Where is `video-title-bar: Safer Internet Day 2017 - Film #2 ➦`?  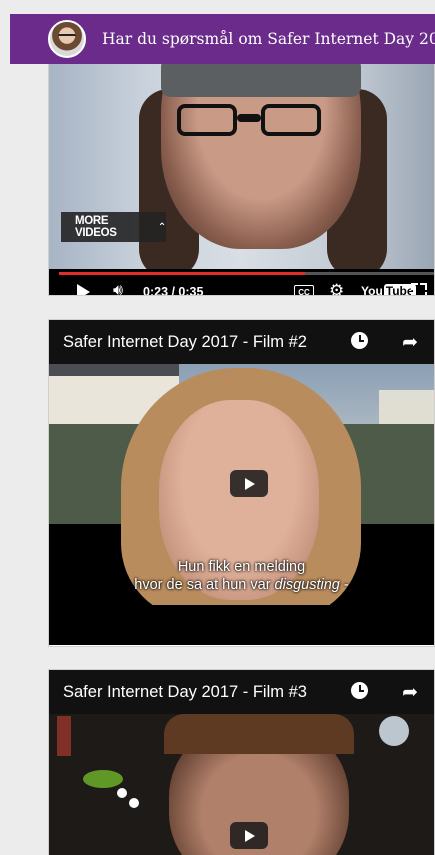 video-title-bar: Safer Internet Day 2017 - Film #2 ➦ is located at coordinates (241, 342).